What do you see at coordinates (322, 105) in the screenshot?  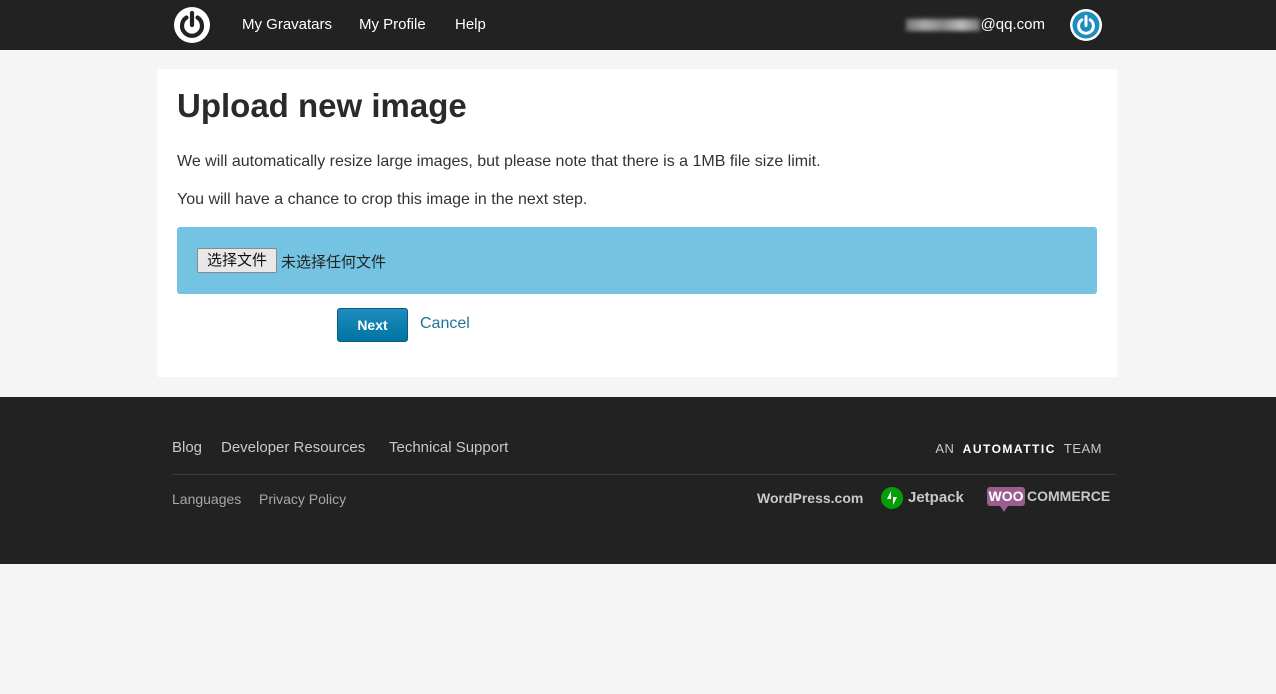 I see `page-title: Upload new image` at bounding box center [322, 105].